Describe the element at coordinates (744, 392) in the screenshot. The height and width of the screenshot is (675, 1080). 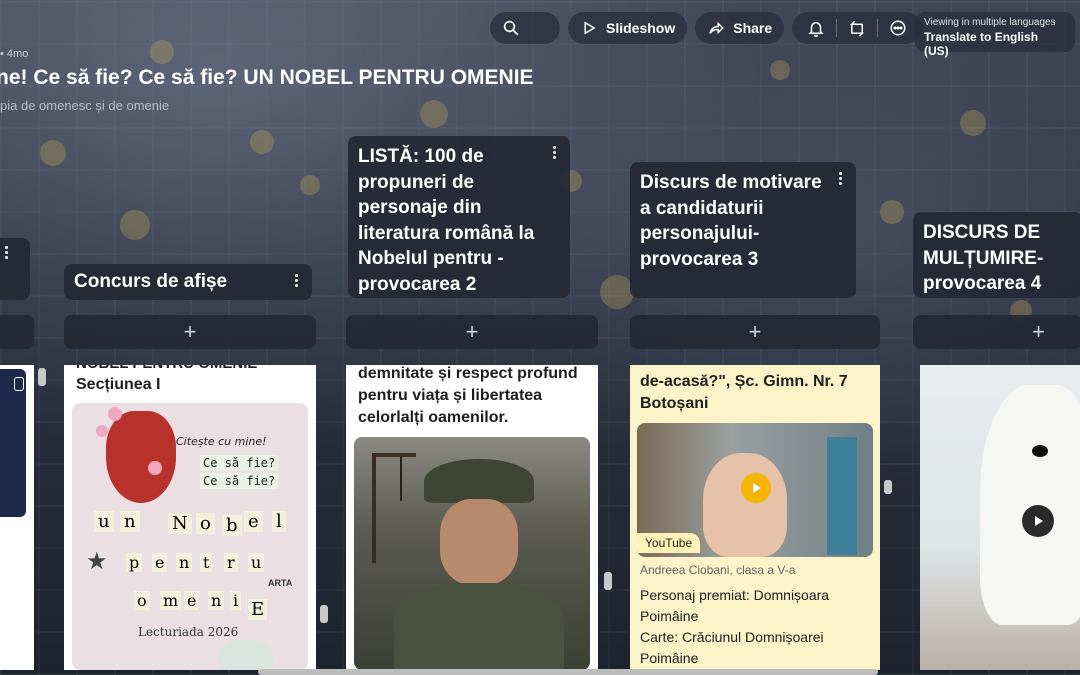
I see `post-text-cut: de-acasă?", Șc. Gimn. Nr. 7 Botoșani` at that location.